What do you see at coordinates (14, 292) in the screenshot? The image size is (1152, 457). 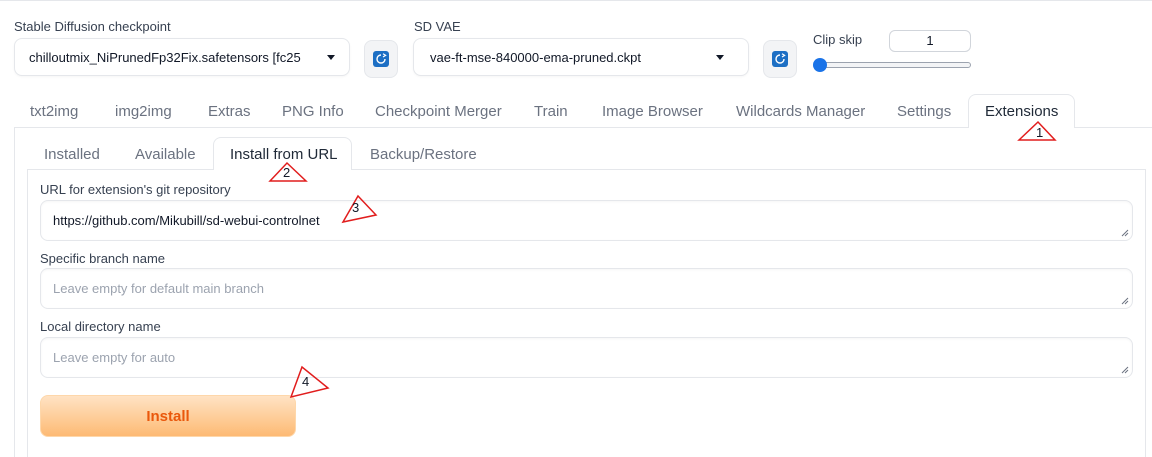 I see `main-panel-border-left` at bounding box center [14, 292].